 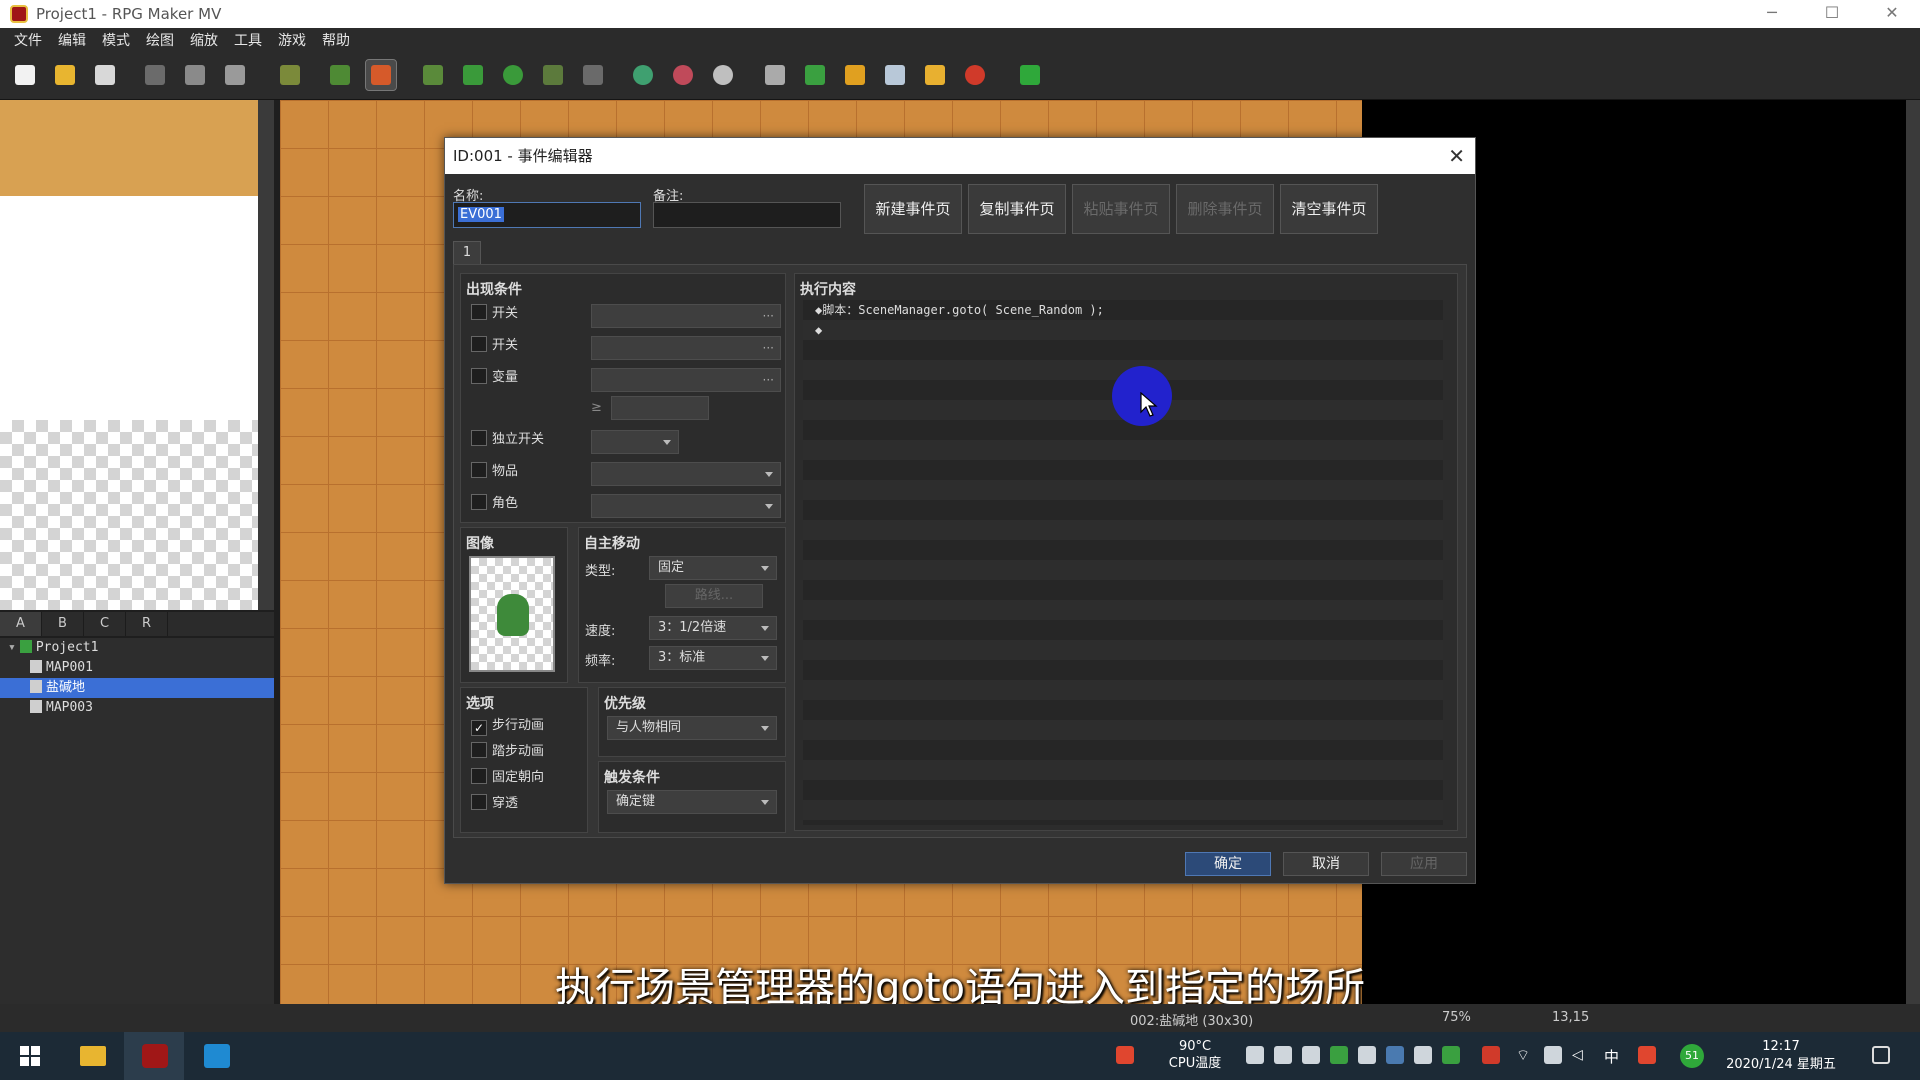 I want to click on app-tray-icon, so click(x=1339, y=1055).